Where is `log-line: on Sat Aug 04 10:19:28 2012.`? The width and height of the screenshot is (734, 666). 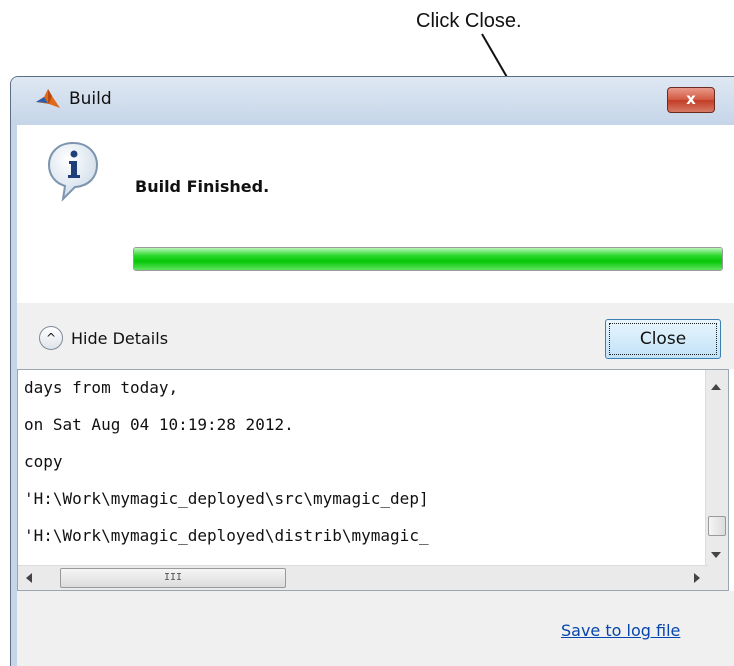 log-line: on Sat Aug 04 10:19:28 2012. is located at coordinates (159, 424).